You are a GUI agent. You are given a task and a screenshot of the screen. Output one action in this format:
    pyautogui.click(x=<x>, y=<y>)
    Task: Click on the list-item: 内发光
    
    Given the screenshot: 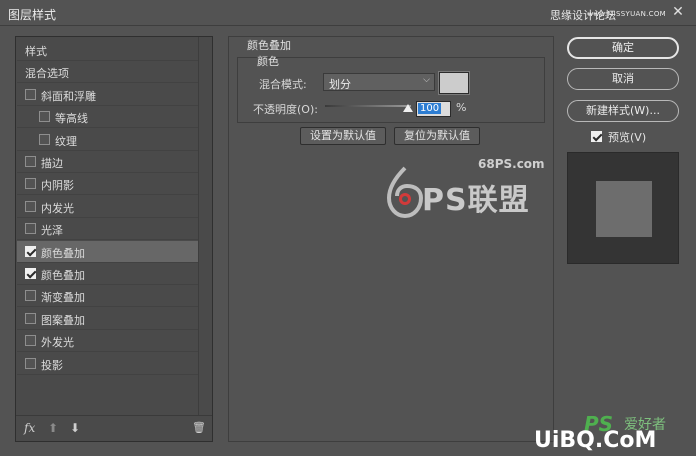 What is the action you would take?
    pyautogui.click(x=108, y=207)
    